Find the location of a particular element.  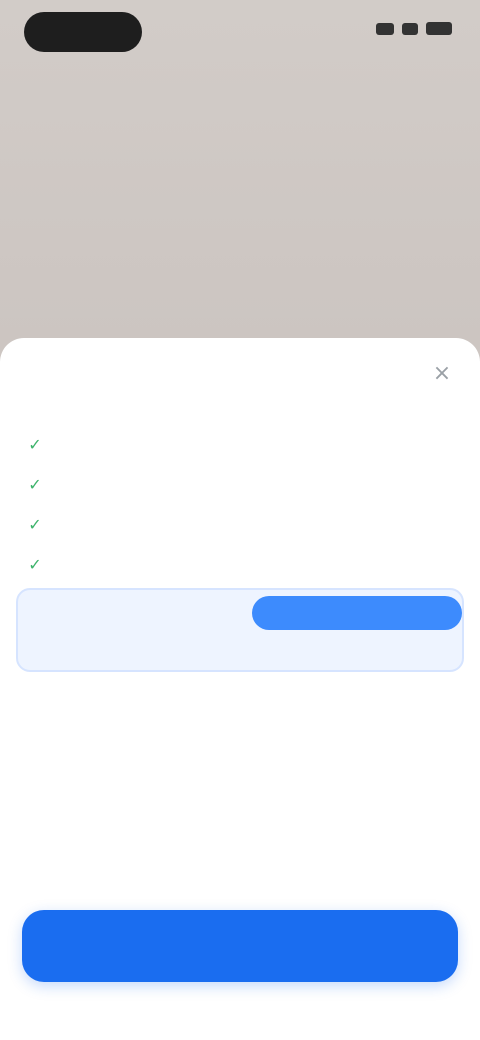

battery-icon is located at coordinates (439, 28).